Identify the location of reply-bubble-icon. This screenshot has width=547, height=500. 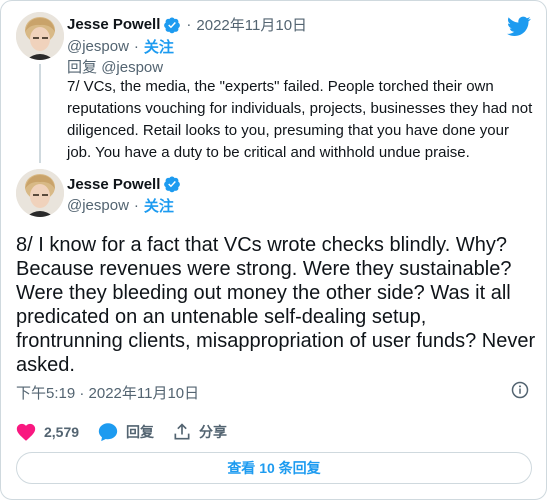
(108, 432).